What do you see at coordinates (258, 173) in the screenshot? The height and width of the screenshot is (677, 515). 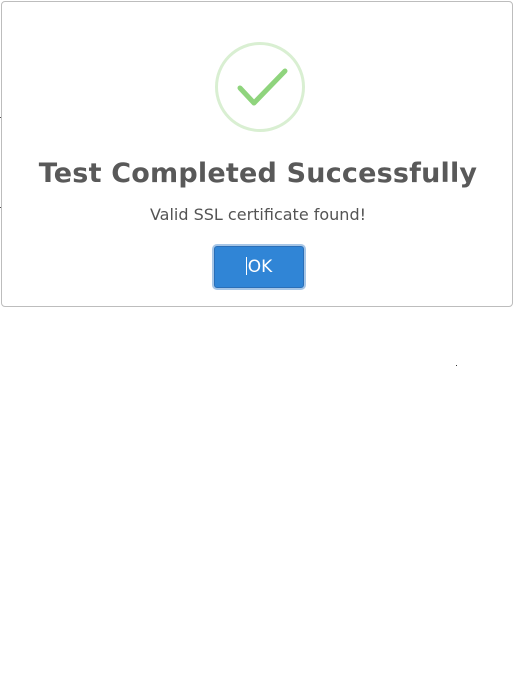 I see `dialog-title: Test Completed Successfully` at bounding box center [258, 173].